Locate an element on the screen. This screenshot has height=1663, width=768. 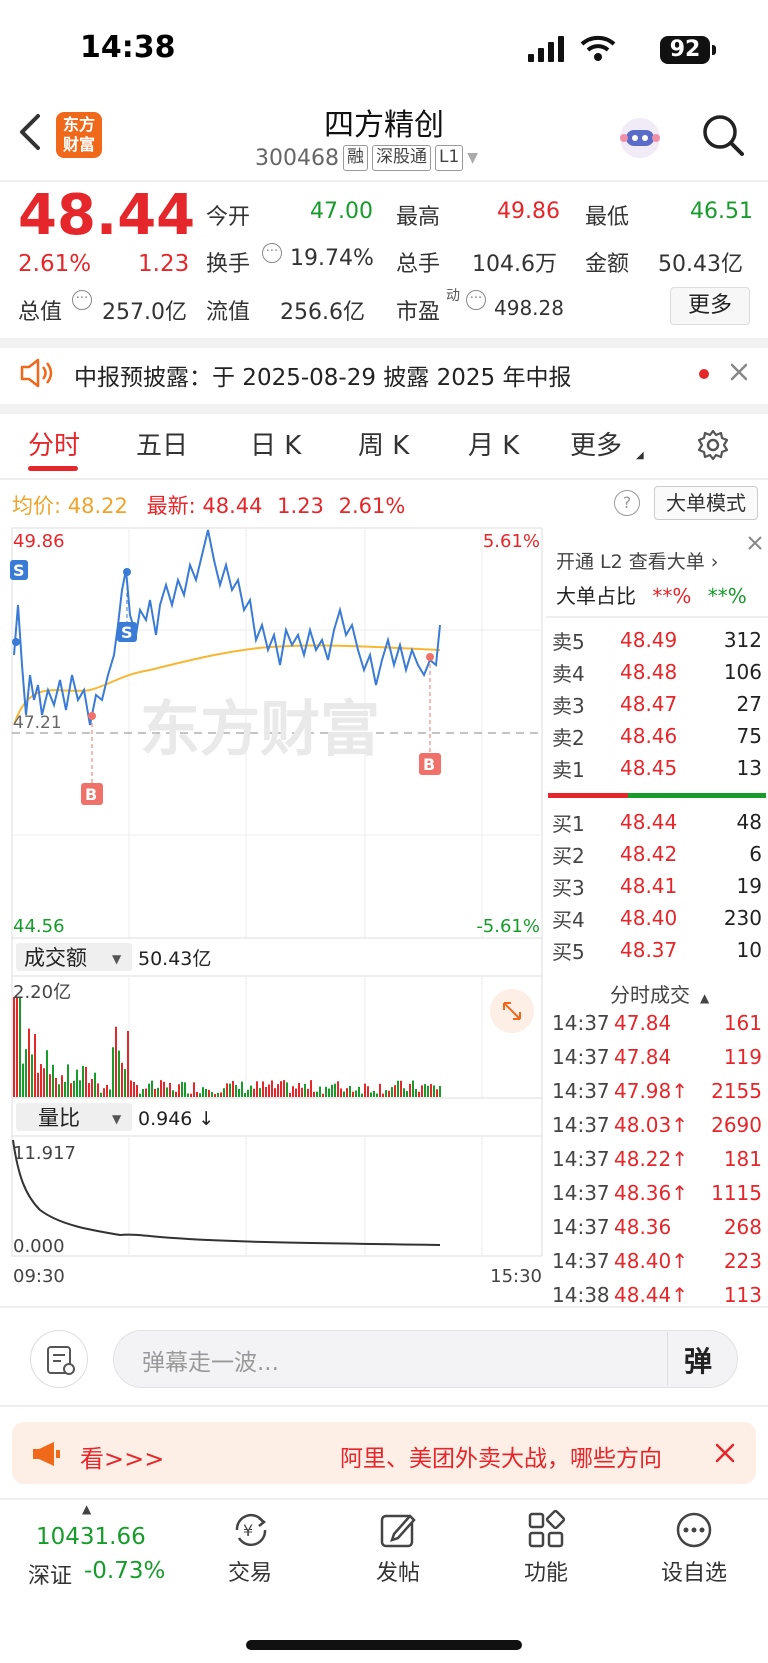
function-icon is located at coordinates (546, 1531).